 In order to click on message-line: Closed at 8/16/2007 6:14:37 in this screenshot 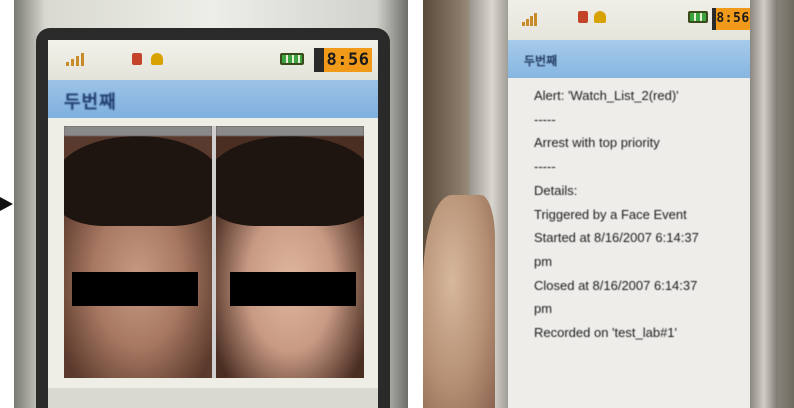, I will do `click(616, 285)`.